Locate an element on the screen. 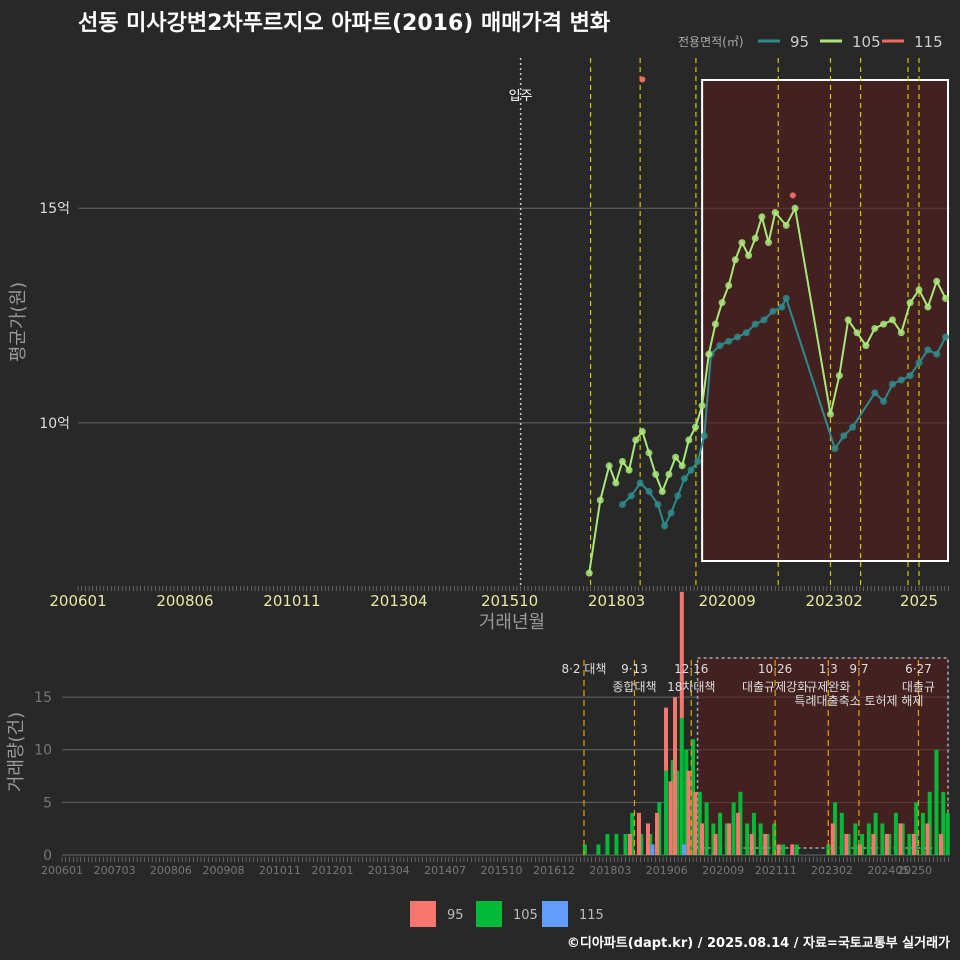 Image resolution: width=960 pixels, height=960 pixels. chart-title: 선동 미사강변2차푸르지오 아파트(2016) 매매가격 변화 is located at coordinates (344, 23).